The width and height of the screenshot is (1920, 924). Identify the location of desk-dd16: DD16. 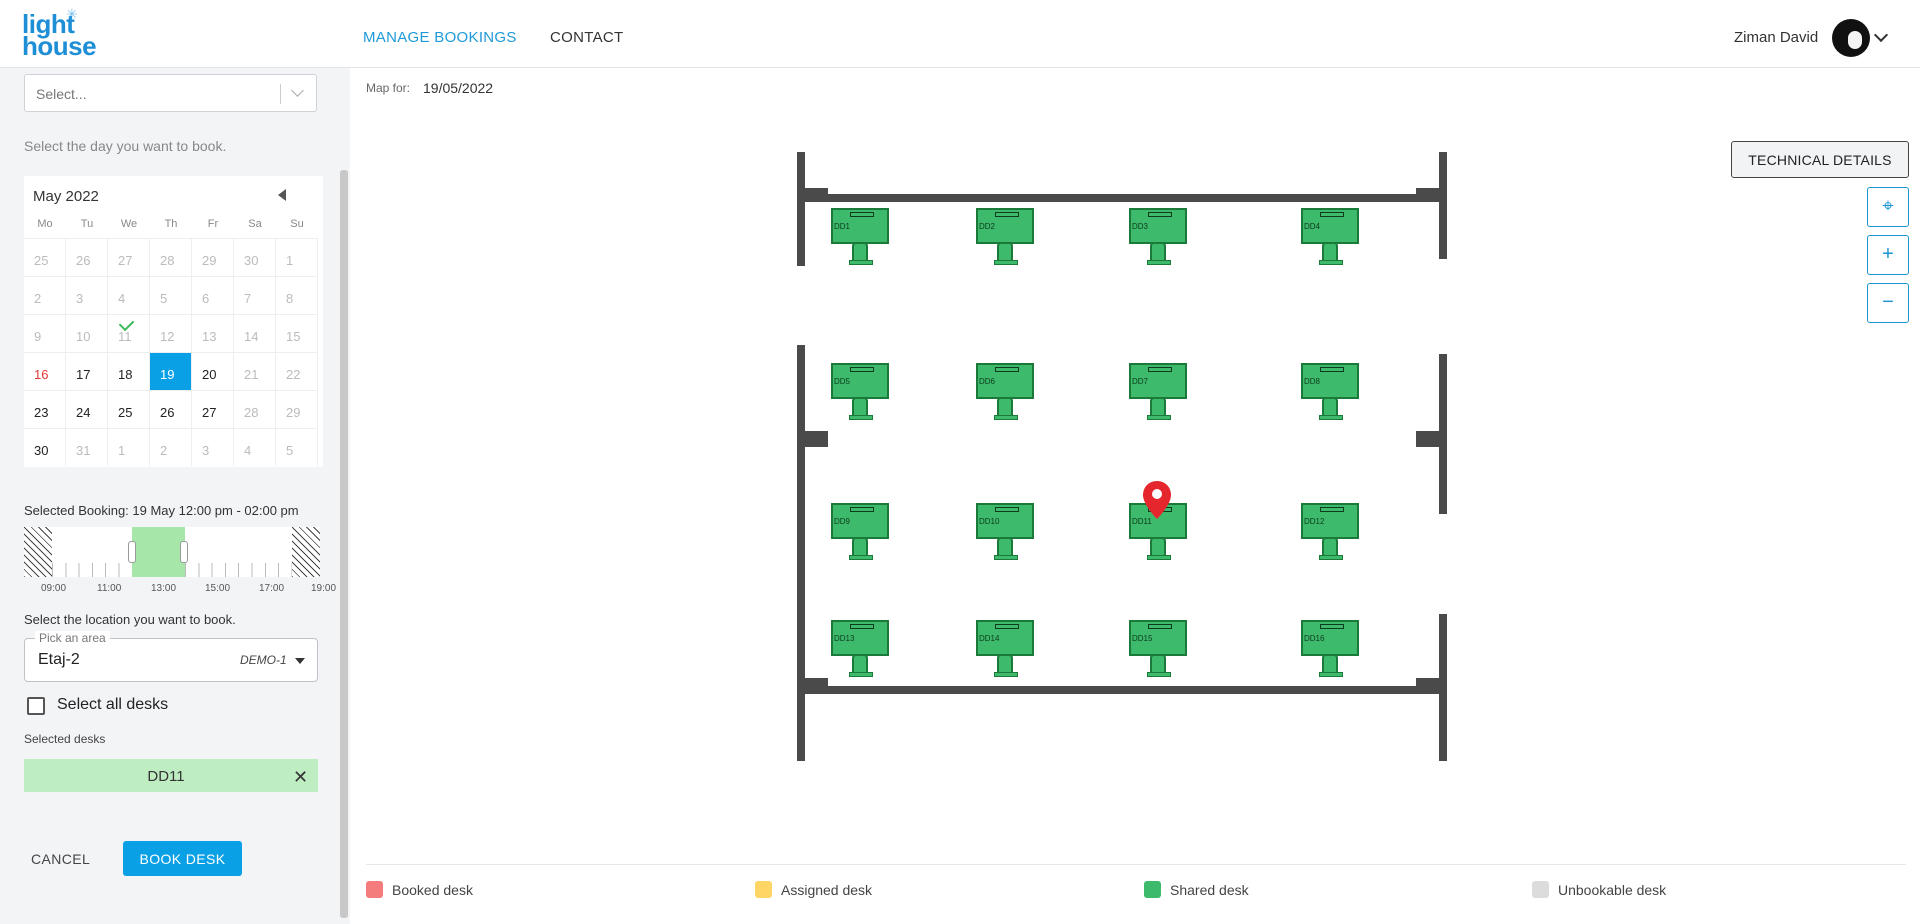
(1331, 650).